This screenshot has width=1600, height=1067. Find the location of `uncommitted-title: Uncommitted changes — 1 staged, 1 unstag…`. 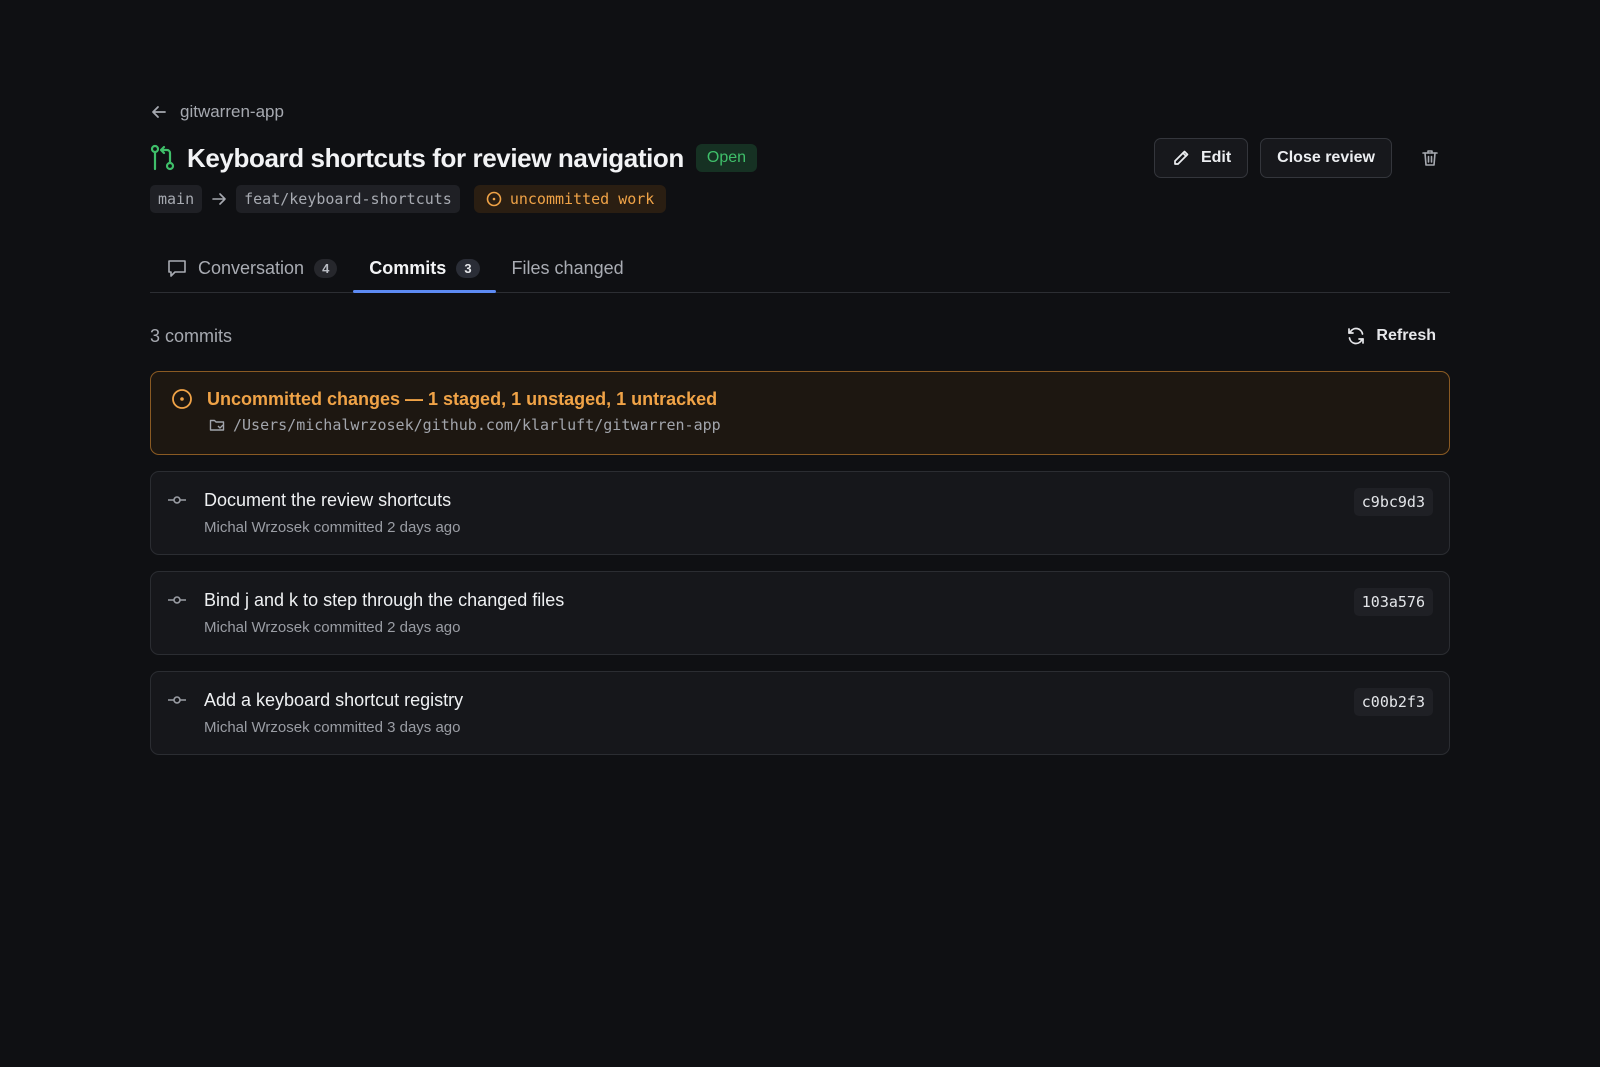

uncommitted-title: Uncommitted changes — 1 staged, 1 unstag… is located at coordinates (462, 398).